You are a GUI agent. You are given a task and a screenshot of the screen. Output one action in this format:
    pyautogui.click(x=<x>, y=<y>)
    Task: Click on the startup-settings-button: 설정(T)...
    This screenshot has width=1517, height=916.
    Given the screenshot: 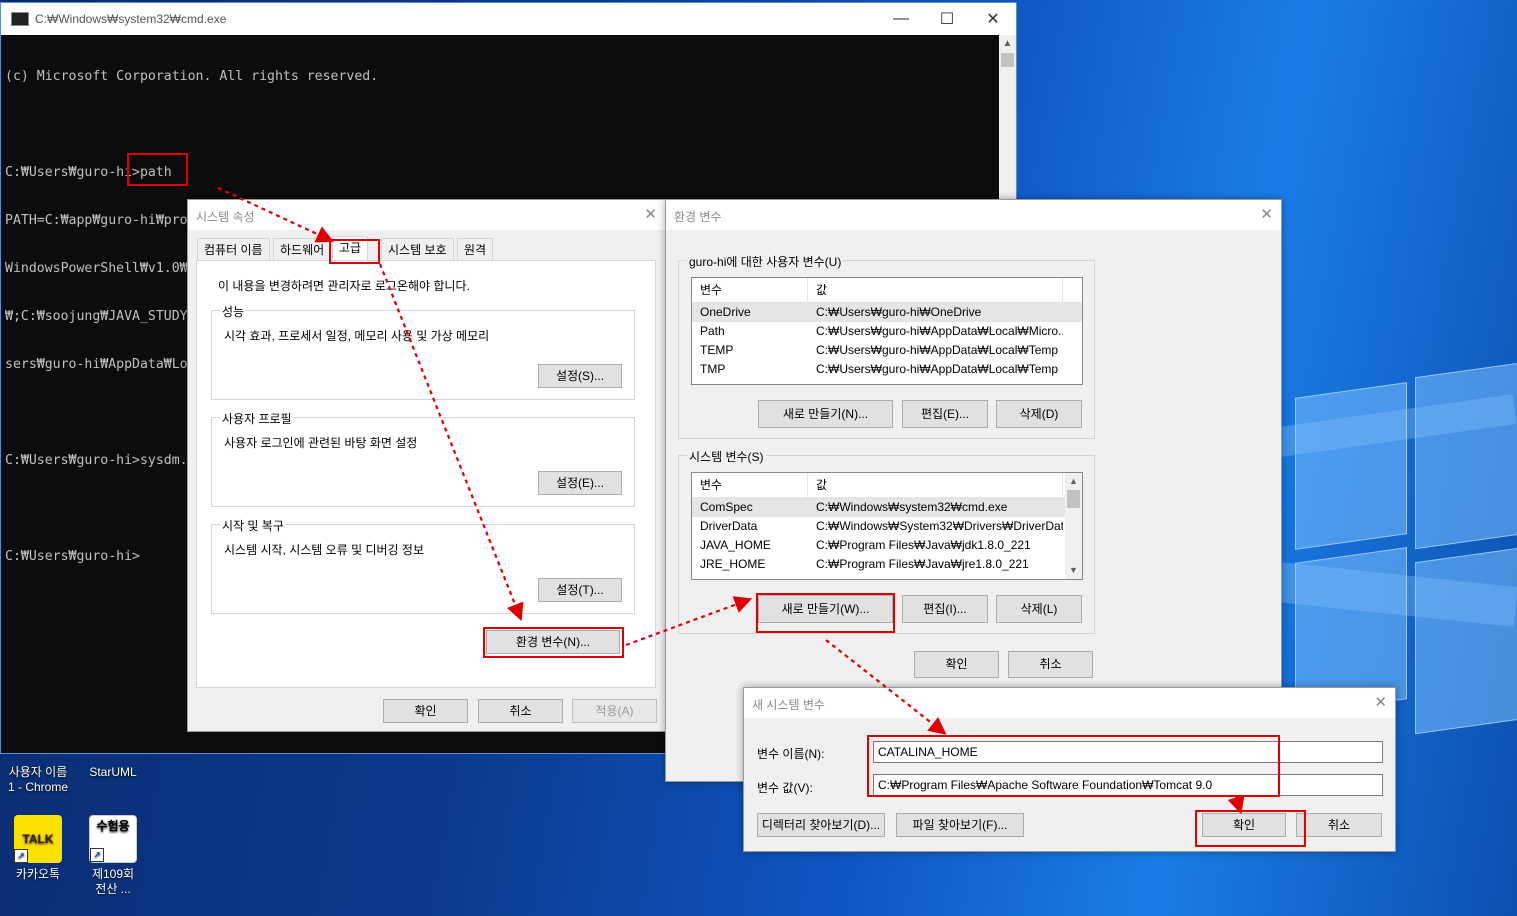 What is the action you would take?
    pyautogui.click(x=580, y=590)
    